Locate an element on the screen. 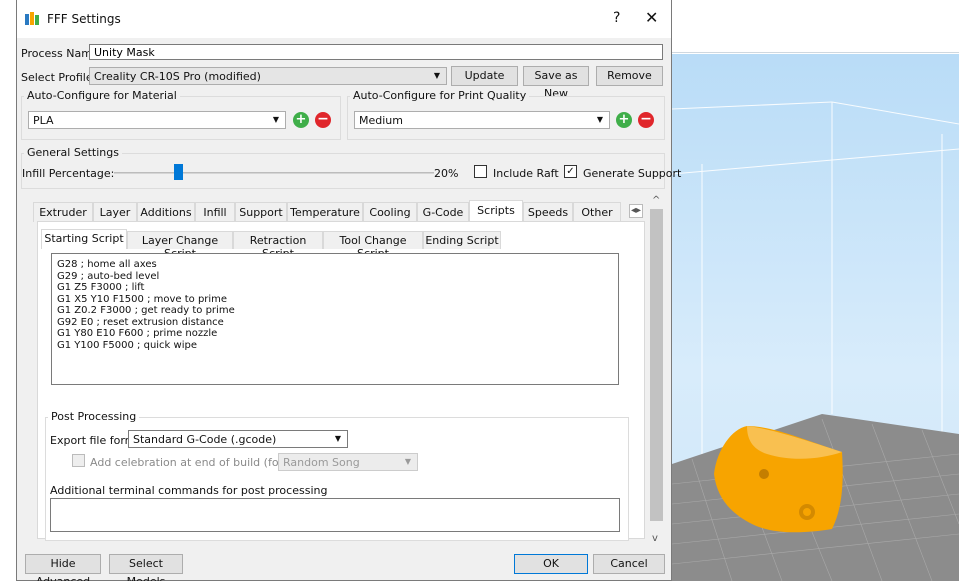 This screenshot has height=581, width=959. profile-select-value: Creality CR-10S Pro (modified) is located at coordinates (177, 76).